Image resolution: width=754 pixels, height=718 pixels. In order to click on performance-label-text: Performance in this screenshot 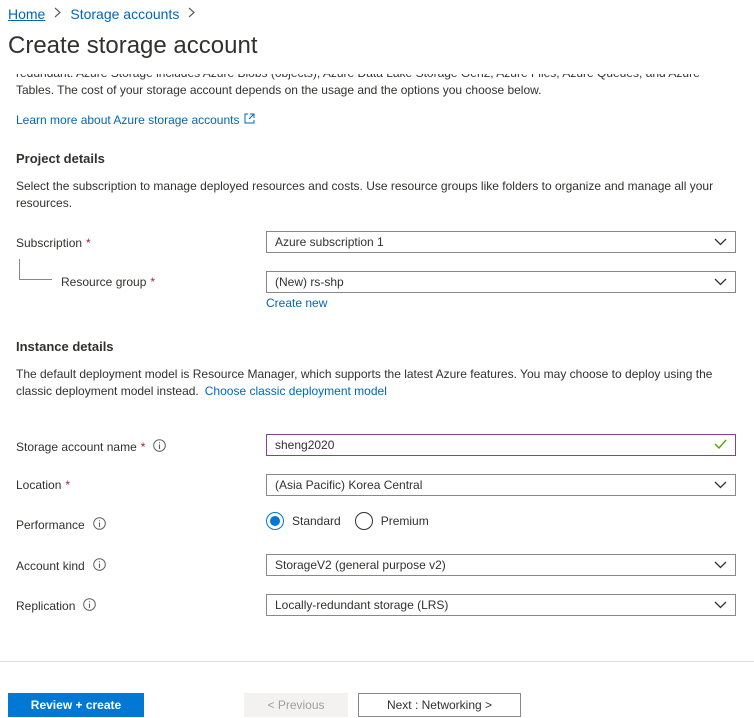, I will do `click(50, 525)`.